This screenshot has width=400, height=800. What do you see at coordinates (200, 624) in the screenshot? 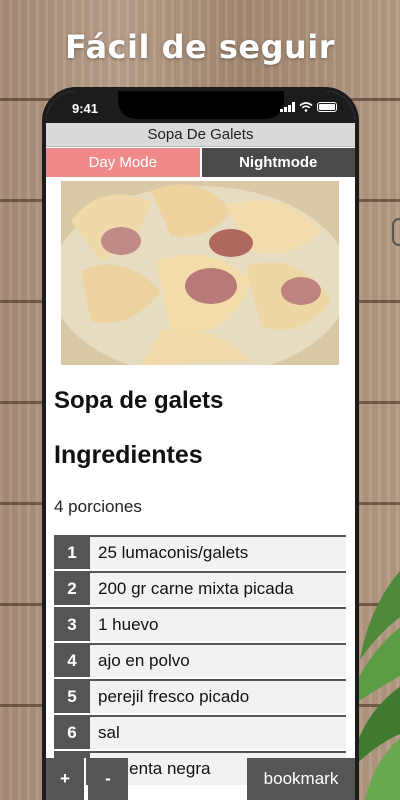
I see `ingredient-row: 3 1 huevo` at bounding box center [200, 624].